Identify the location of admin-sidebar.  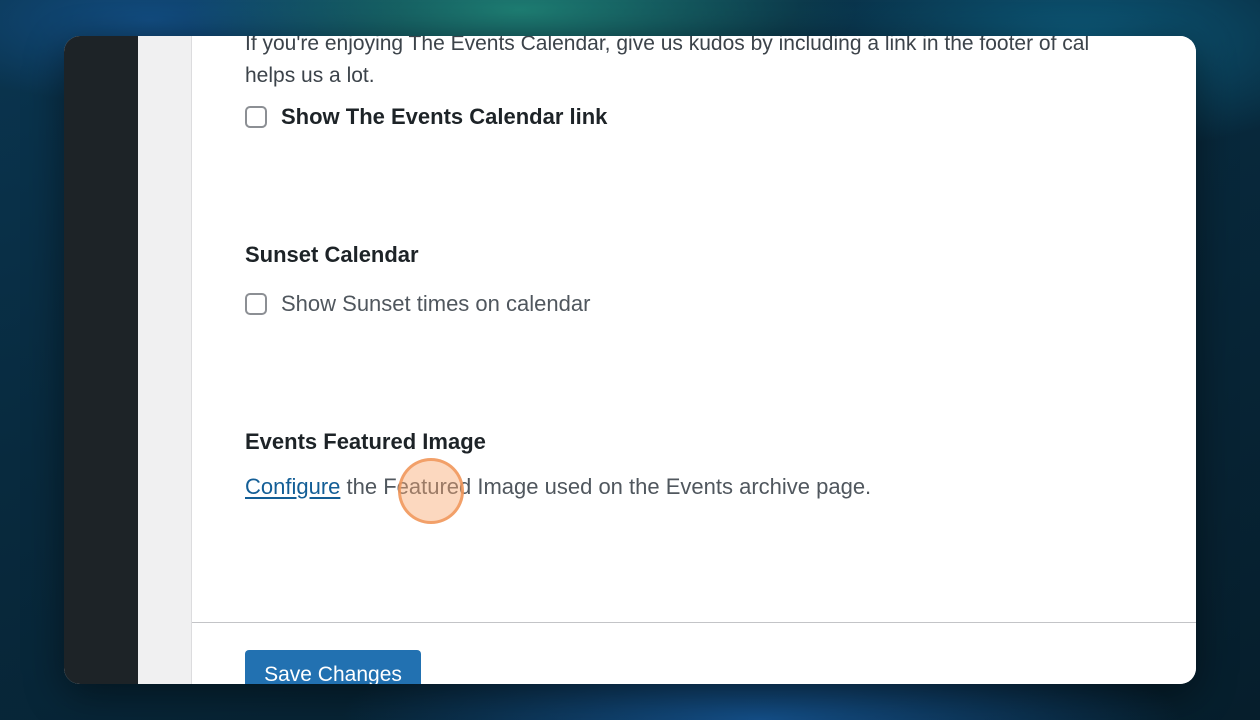
(101, 360).